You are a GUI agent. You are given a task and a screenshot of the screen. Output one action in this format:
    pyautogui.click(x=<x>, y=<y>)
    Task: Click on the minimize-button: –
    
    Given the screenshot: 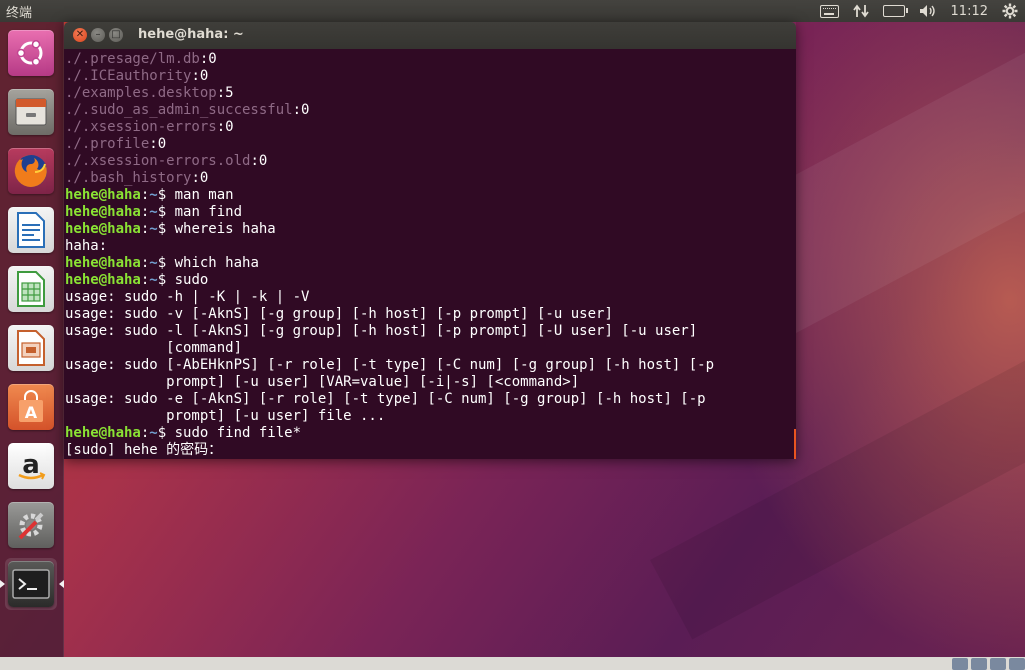 What is the action you would take?
    pyautogui.click(x=98, y=35)
    